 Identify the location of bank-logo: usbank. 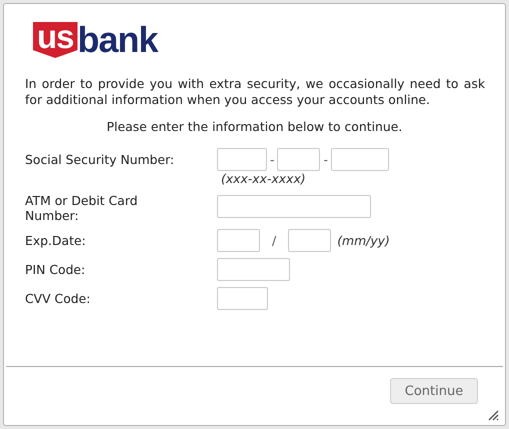
(95, 40).